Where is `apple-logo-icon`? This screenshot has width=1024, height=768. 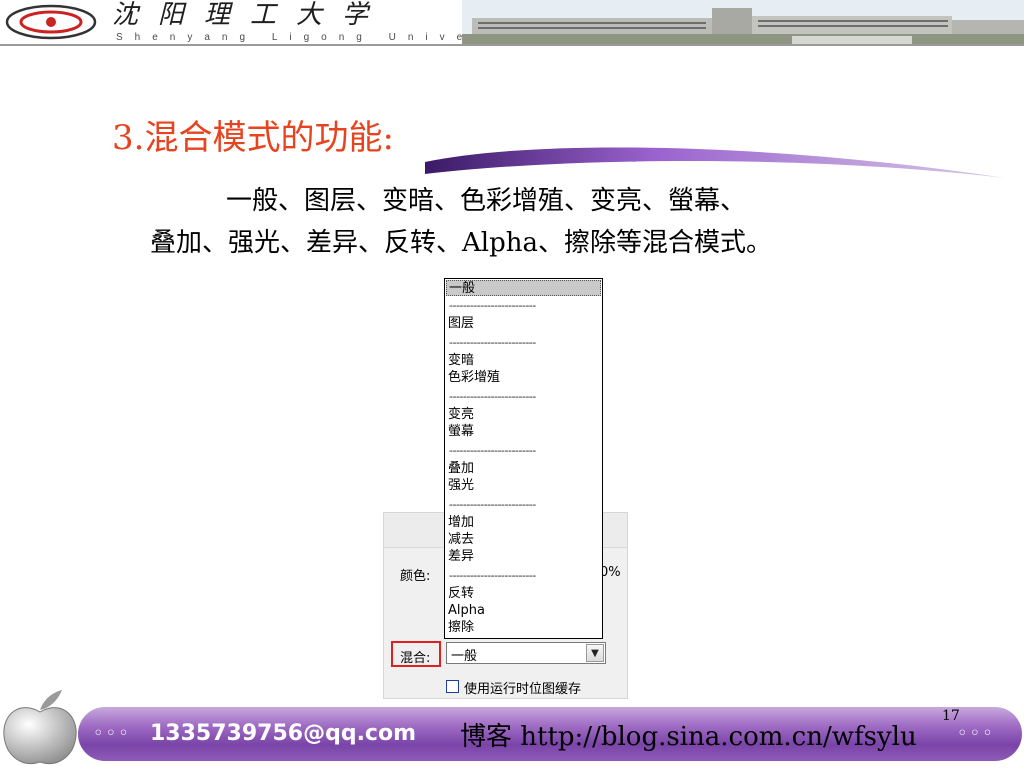 apple-logo-icon is located at coordinates (40, 727).